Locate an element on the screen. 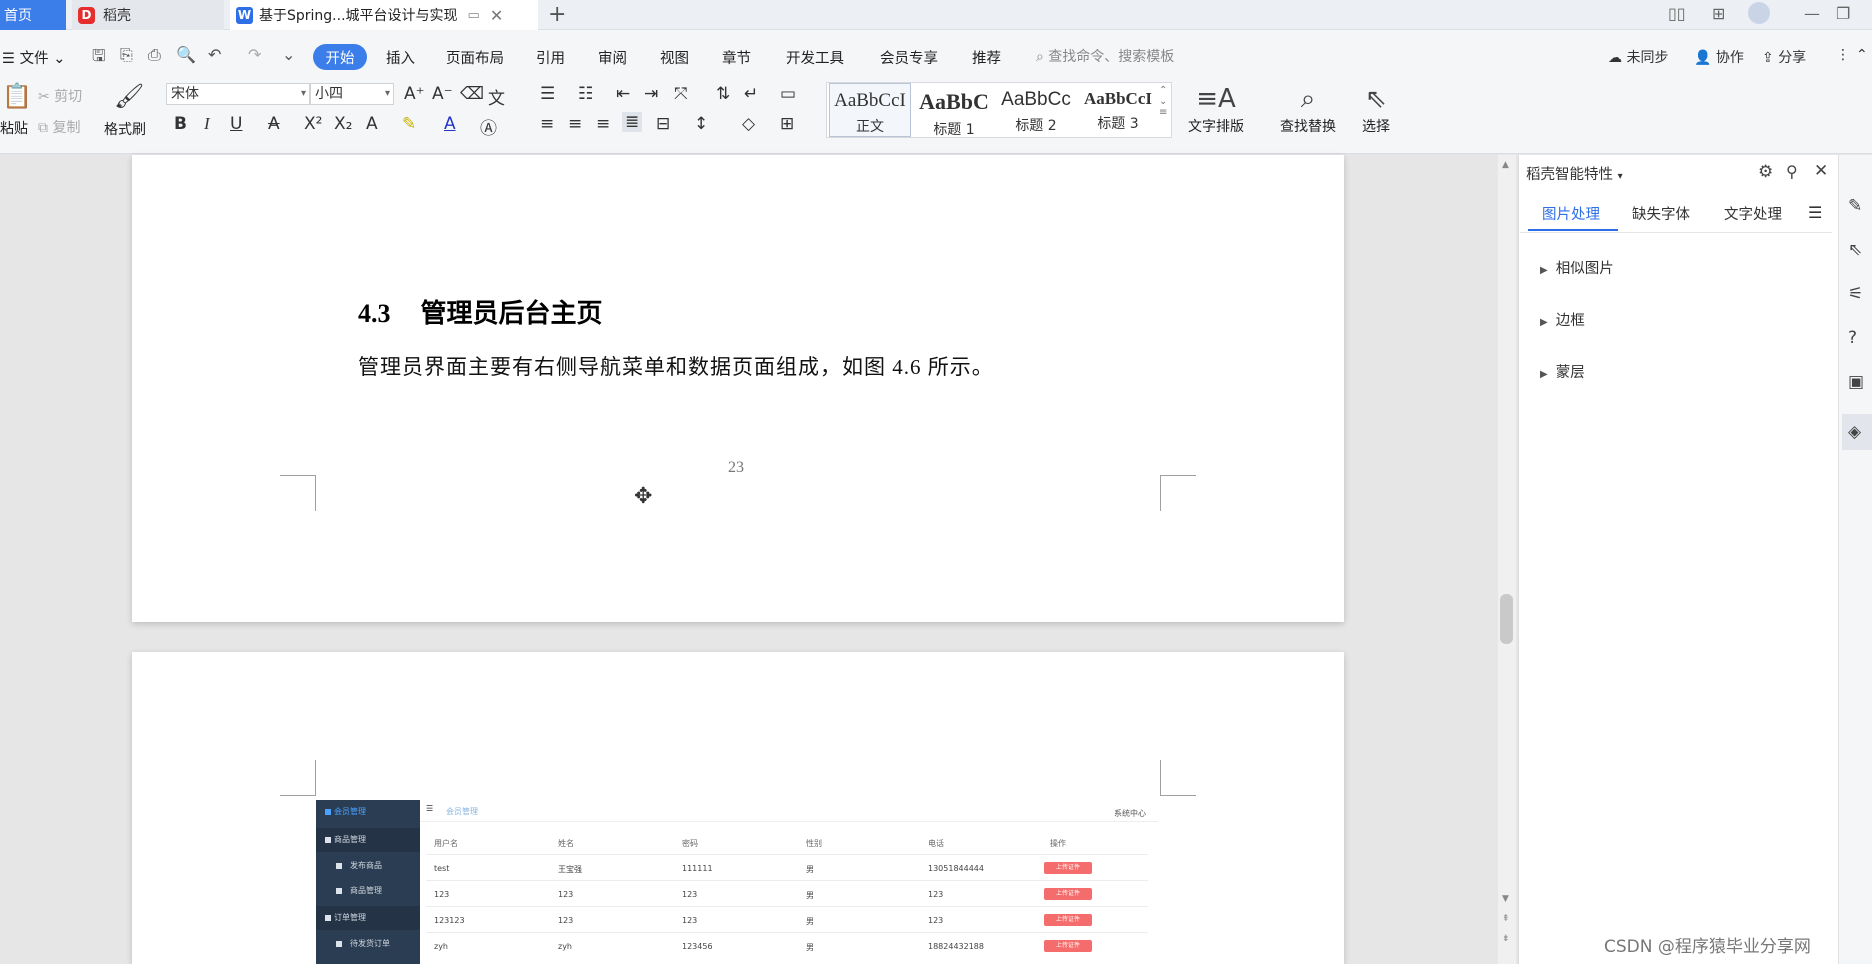  phonetic-icon: 文 is located at coordinates (496, 96).